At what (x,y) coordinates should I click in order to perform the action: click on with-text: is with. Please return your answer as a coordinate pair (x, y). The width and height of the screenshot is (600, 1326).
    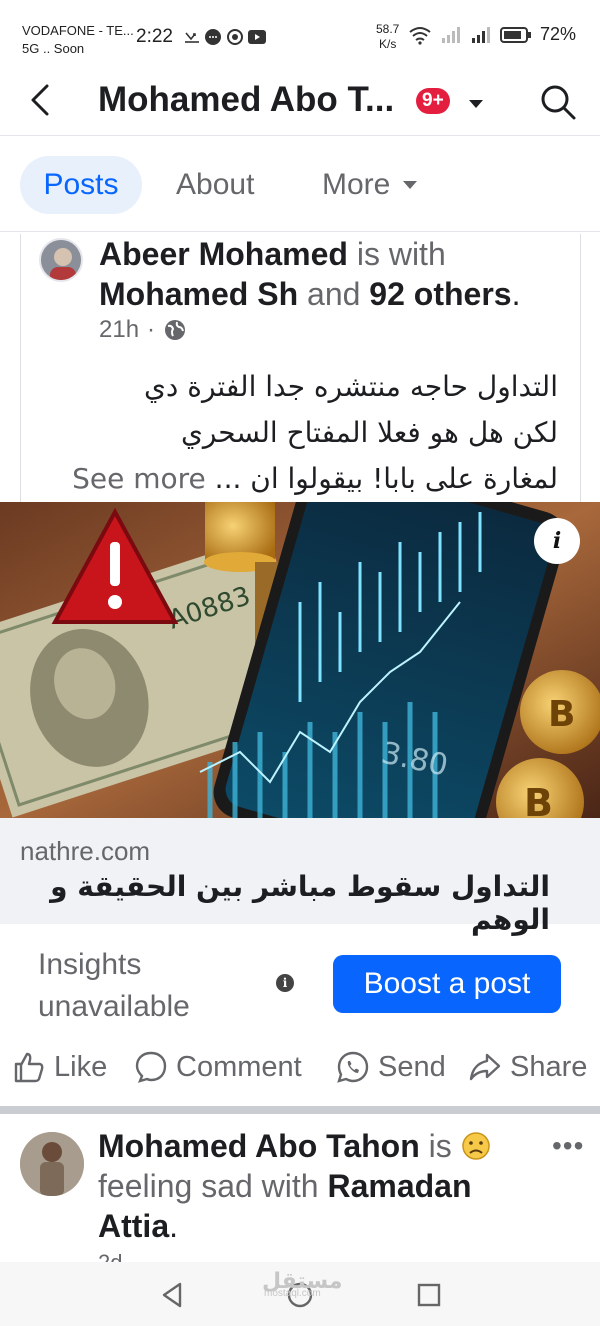
    Looking at the image, I should click on (401, 254).